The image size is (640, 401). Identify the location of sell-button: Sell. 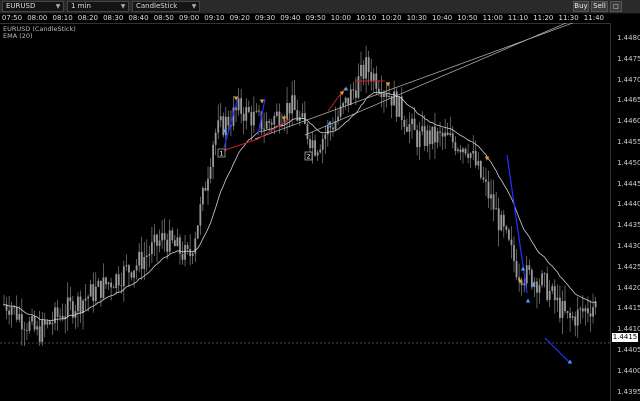
(599, 6).